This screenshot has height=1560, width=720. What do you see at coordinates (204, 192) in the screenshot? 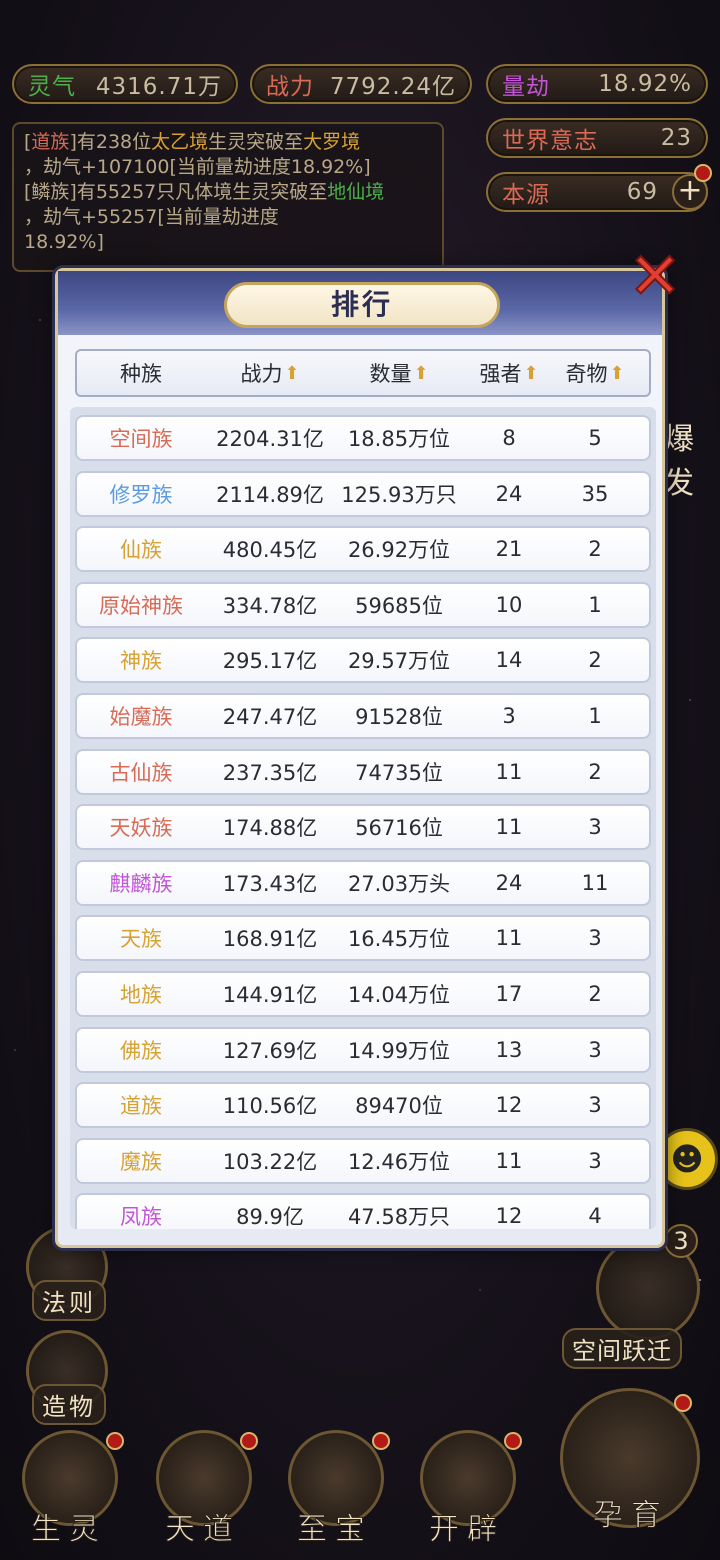
I see `log-line-3: [鳞族]有55257只凡体境生灵突破至地仙境` at bounding box center [204, 192].